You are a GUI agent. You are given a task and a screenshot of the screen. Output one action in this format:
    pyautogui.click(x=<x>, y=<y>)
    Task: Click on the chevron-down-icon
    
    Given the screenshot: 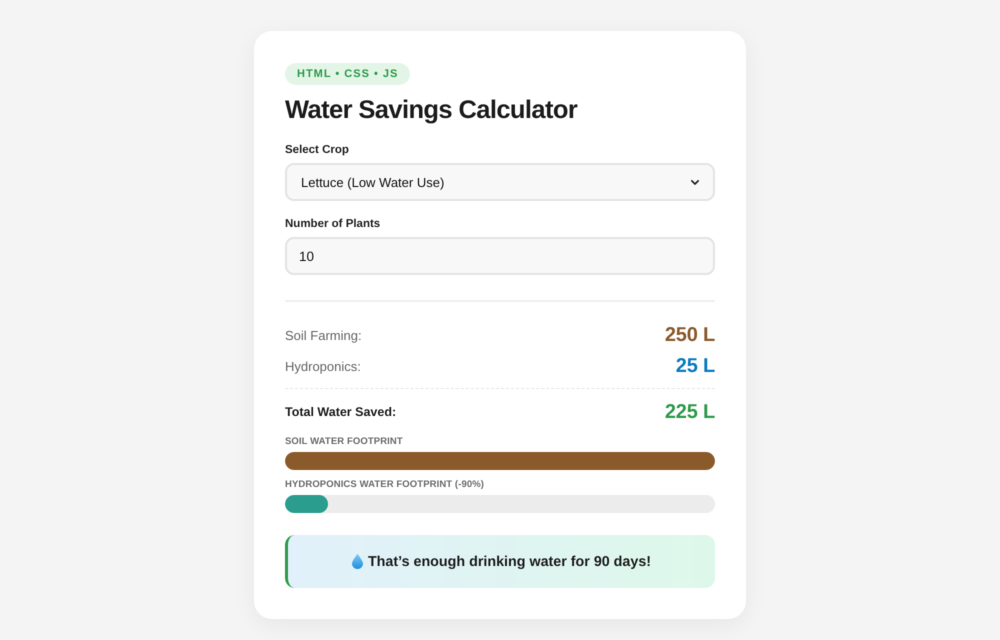 What is the action you would take?
    pyautogui.click(x=695, y=182)
    